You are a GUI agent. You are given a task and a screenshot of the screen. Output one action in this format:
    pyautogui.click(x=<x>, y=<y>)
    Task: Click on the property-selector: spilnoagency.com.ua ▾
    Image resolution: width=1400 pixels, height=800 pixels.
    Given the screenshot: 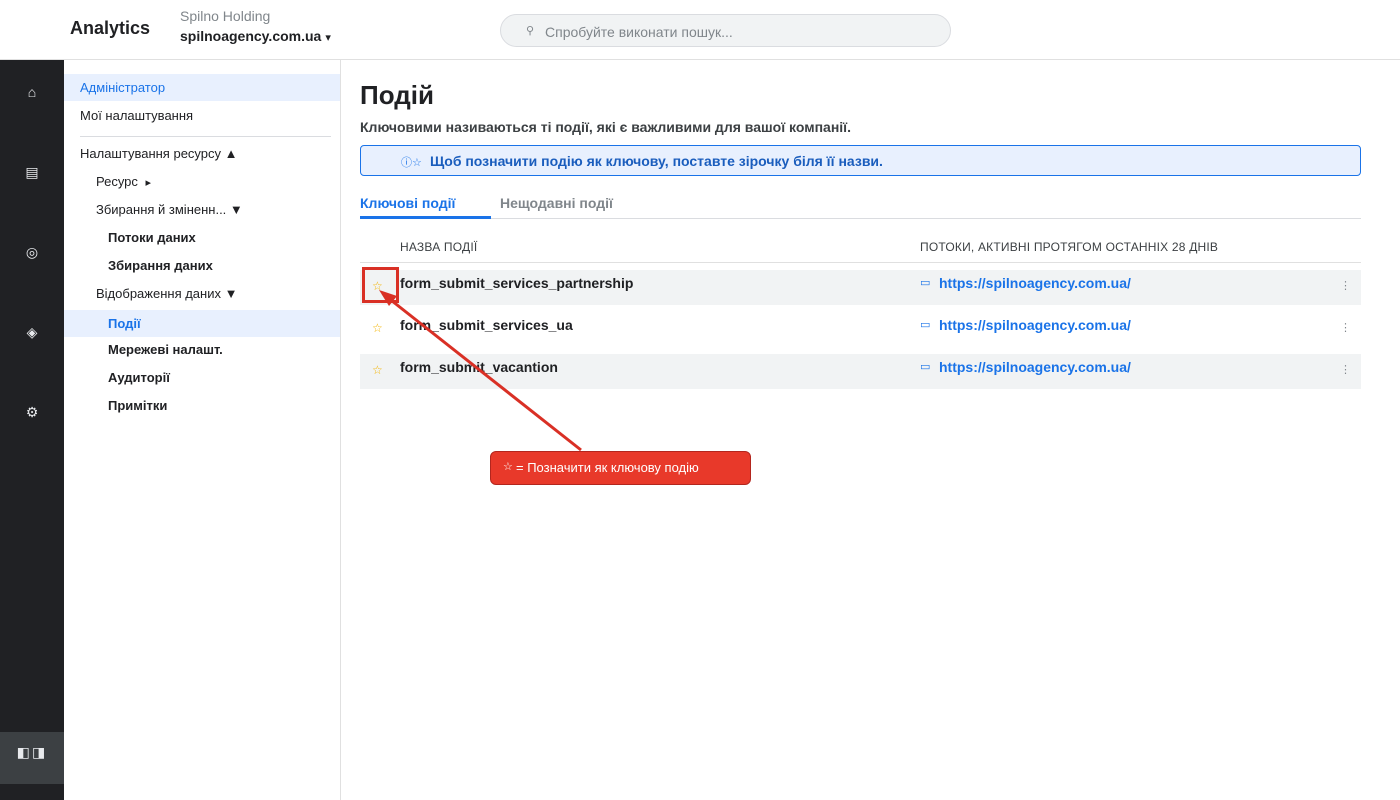 What is the action you would take?
    pyautogui.click(x=255, y=36)
    